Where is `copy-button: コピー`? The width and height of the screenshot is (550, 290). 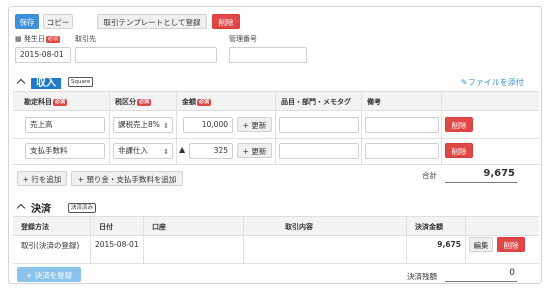
copy-button: コピー is located at coordinates (58, 21).